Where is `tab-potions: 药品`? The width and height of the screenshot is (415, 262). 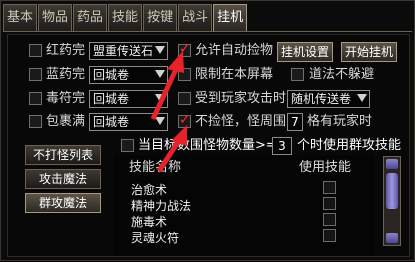
tab-potions: 药品 is located at coordinates (90, 17).